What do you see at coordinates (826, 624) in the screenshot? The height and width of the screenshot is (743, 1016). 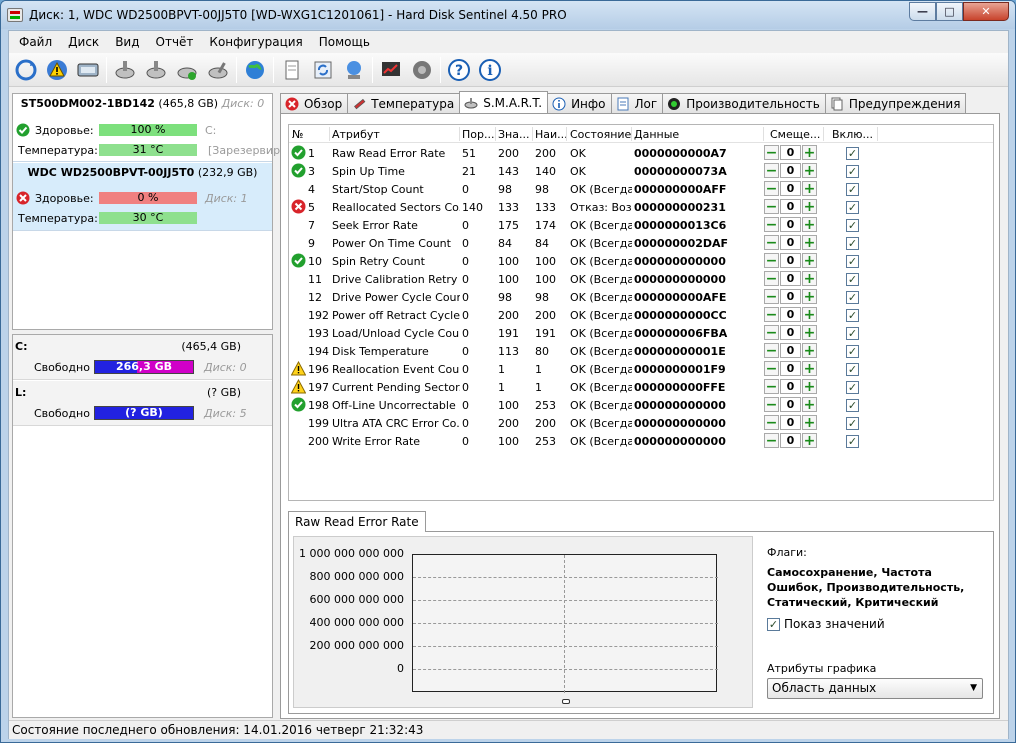 I see `show-values-option: ✓ Показ значений` at bounding box center [826, 624].